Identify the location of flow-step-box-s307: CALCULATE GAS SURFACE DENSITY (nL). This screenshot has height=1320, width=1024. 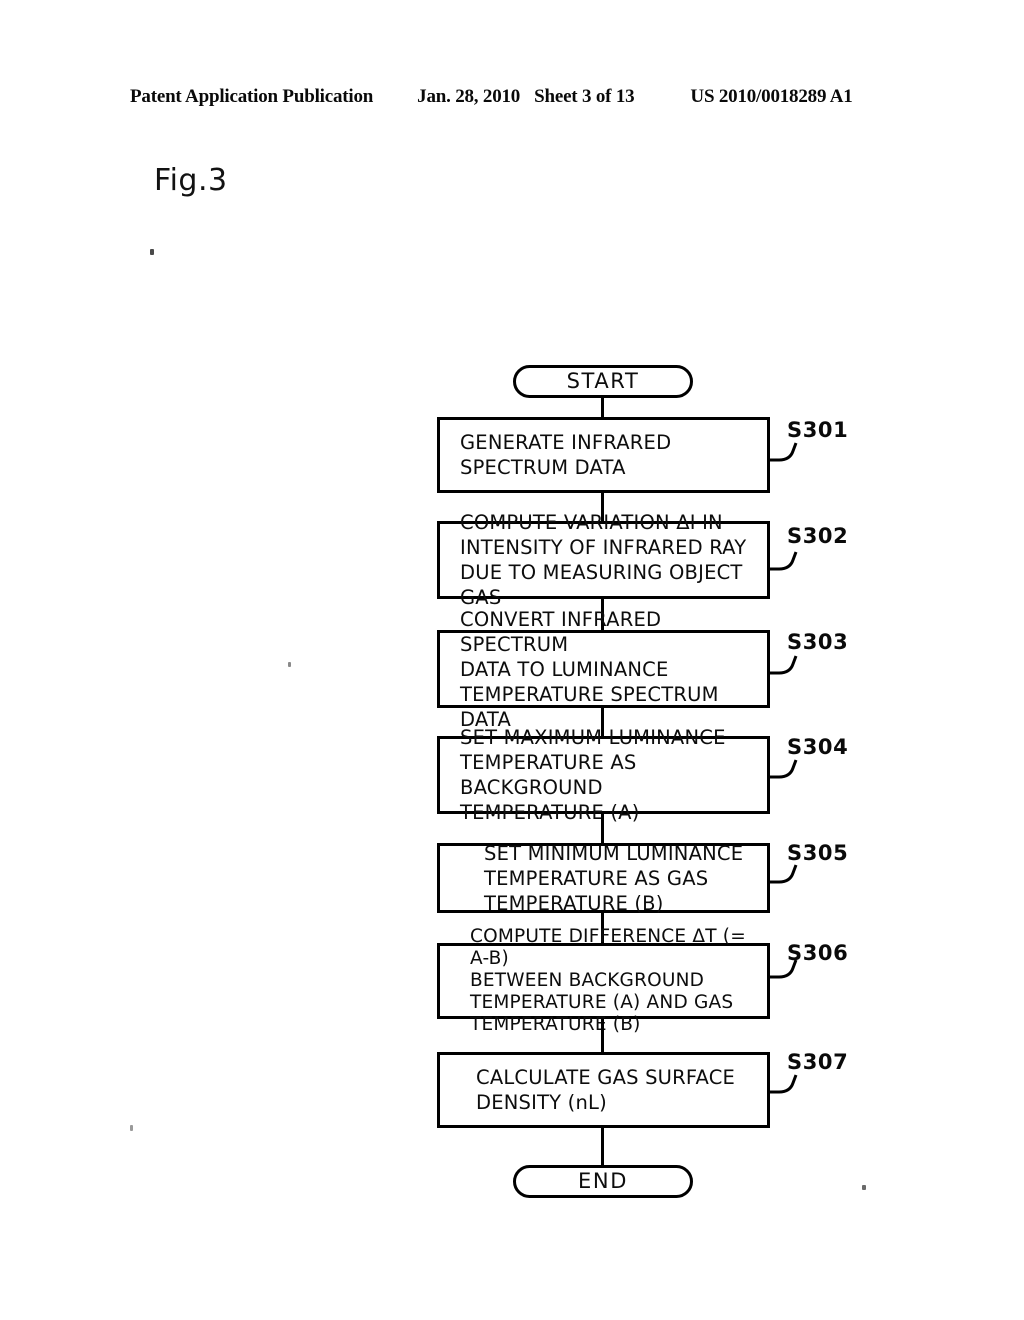
(603, 1090).